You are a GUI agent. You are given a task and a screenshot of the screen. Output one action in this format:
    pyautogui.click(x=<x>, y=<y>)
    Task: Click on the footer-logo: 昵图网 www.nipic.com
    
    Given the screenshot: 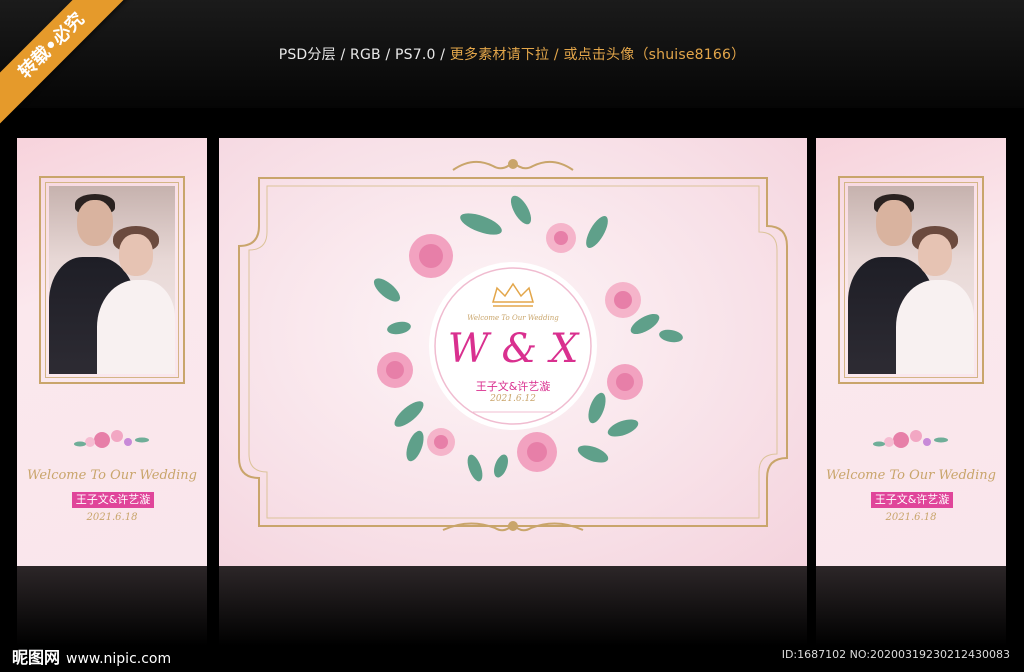 What is the action you would take?
    pyautogui.click(x=91, y=656)
    